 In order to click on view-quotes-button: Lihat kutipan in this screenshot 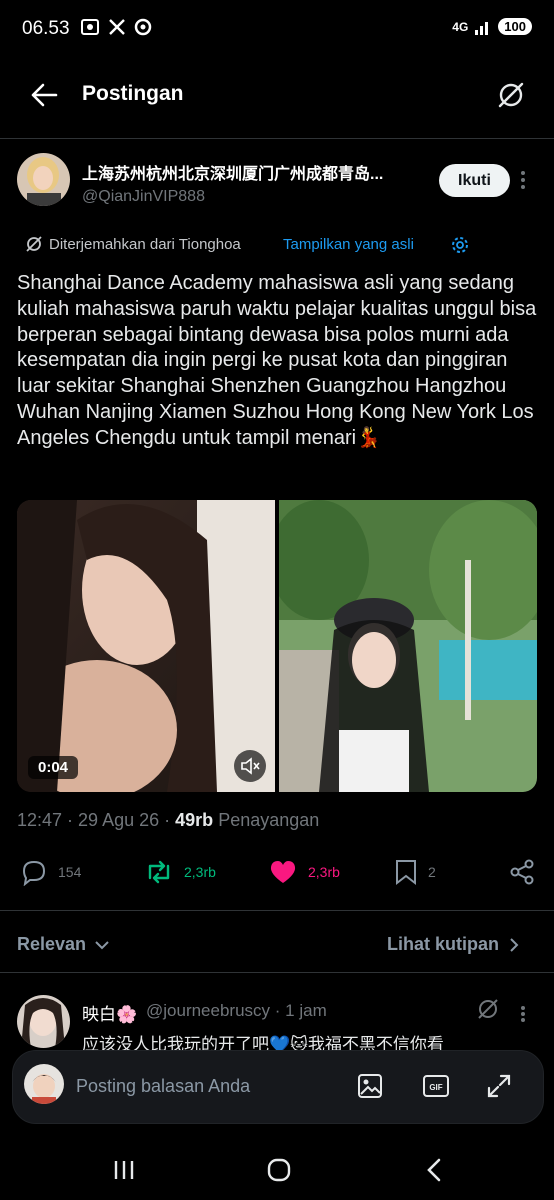, I will do `click(453, 944)`.